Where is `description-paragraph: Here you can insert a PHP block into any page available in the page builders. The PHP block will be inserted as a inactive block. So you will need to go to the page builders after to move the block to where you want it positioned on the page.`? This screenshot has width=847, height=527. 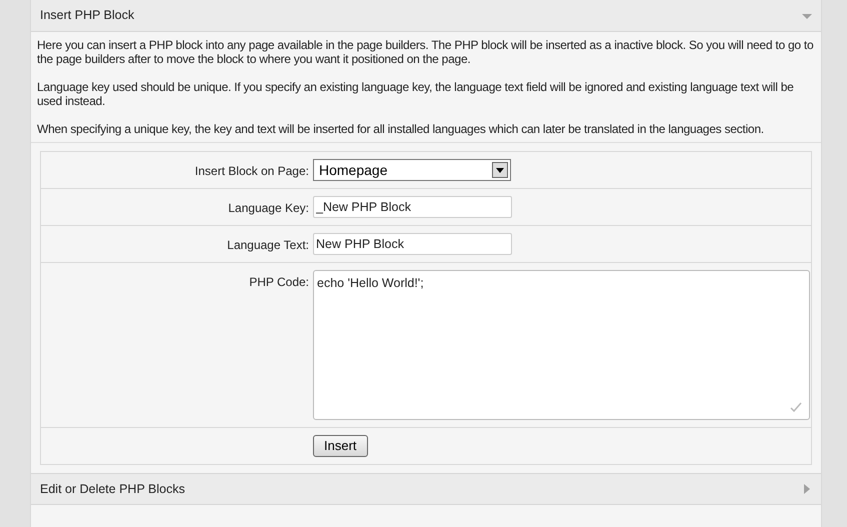 description-paragraph: Here you can insert a PHP block into any page available in the page builders. The PHP block will be inserted as a inactive block. So you will need to go to the page builders after to move the block to where you want it positioned on the page. is located at coordinates (425, 52).